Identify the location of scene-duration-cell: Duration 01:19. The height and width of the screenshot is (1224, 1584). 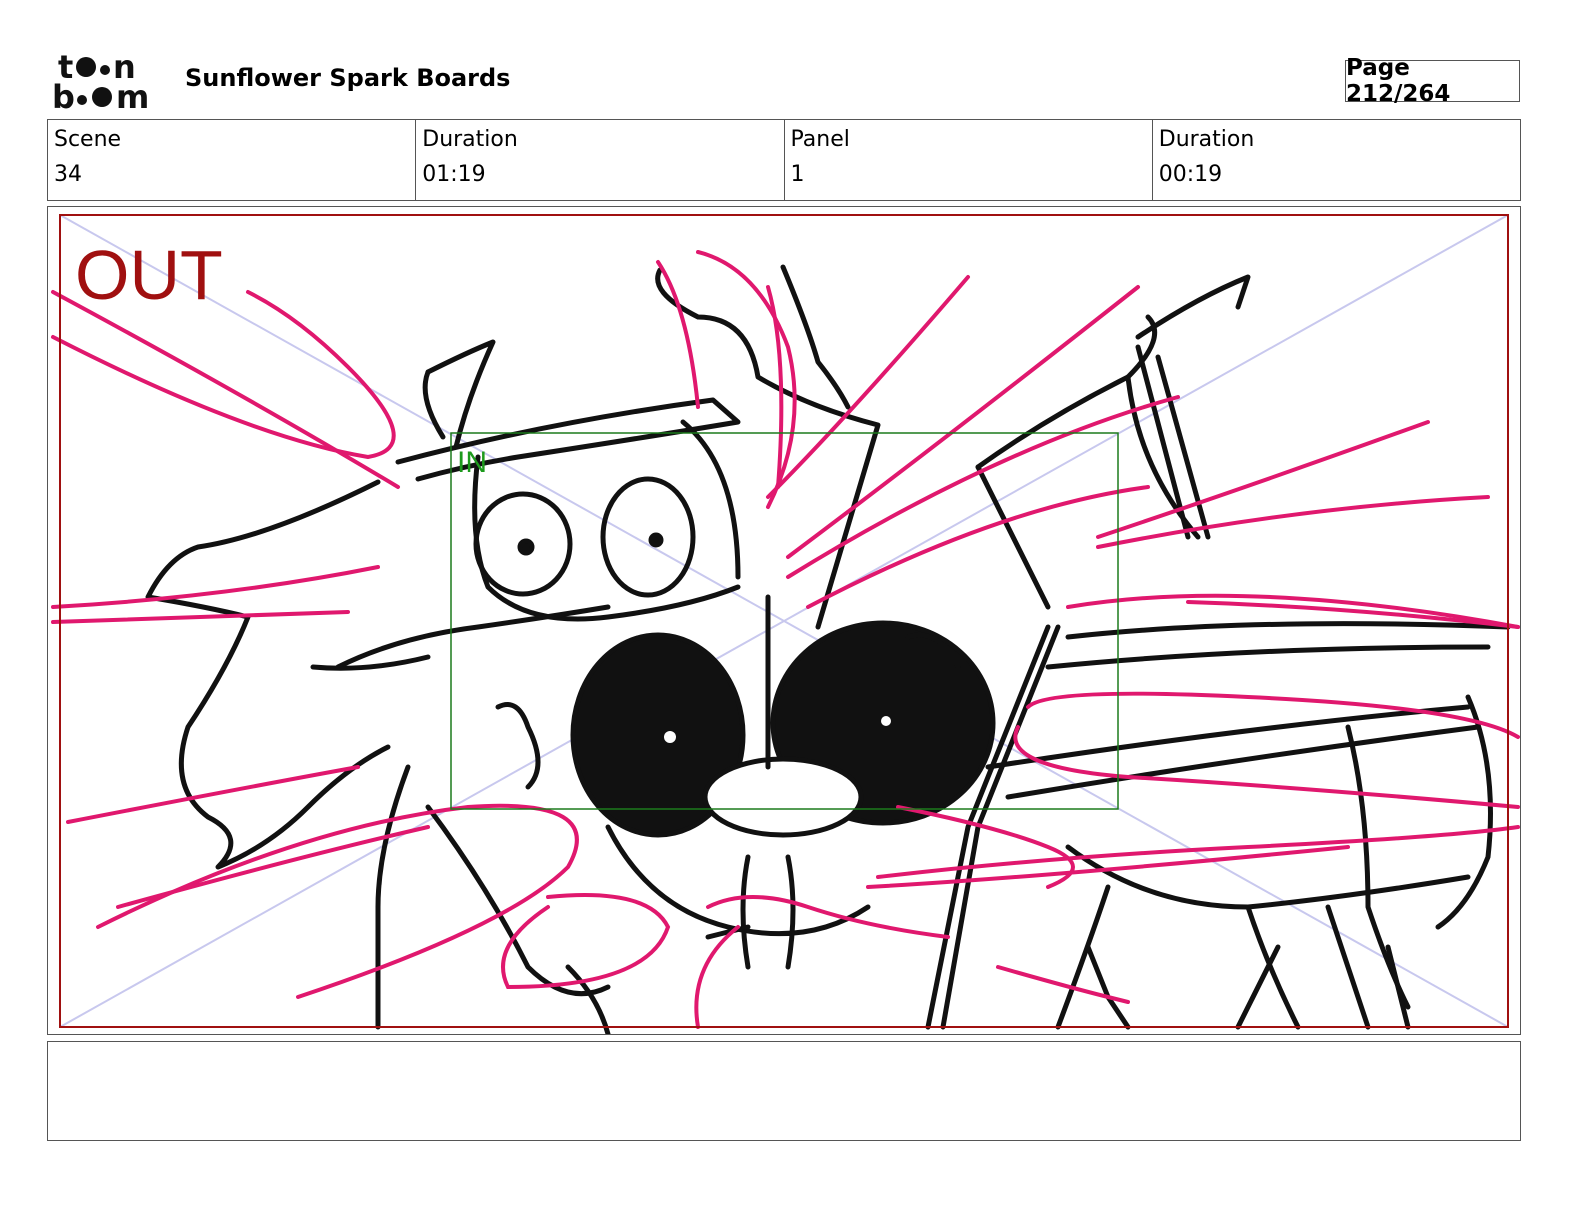
(600, 160).